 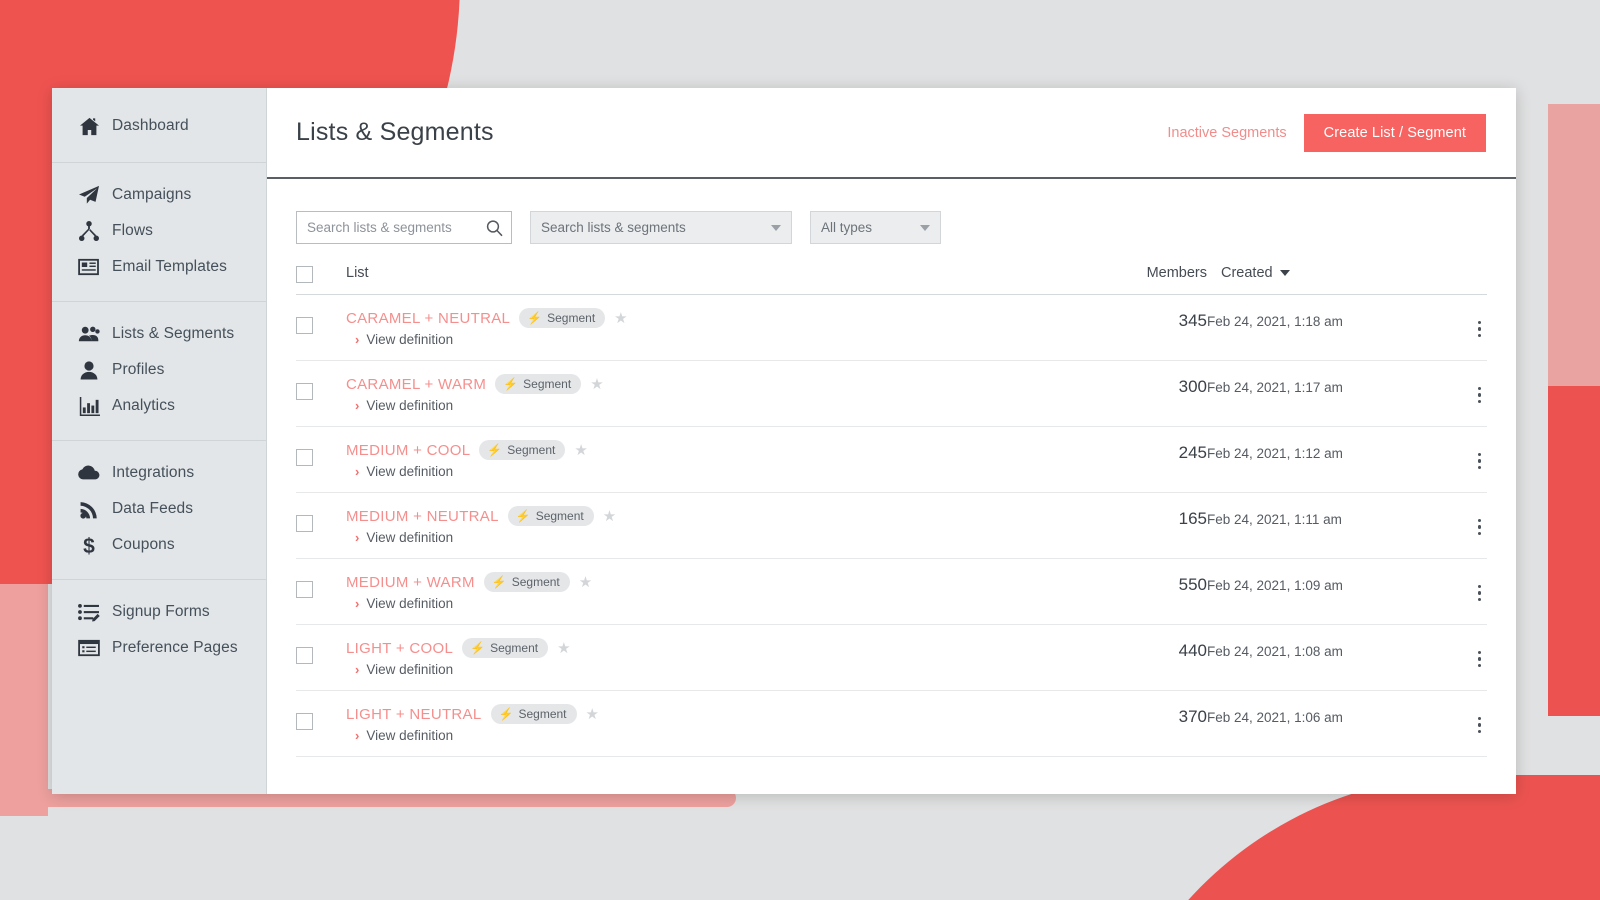 What do you see at coordinates (1147, 280) in the screenshot?
I see `column-header-members: Members` at bounding box center [1147, 280].